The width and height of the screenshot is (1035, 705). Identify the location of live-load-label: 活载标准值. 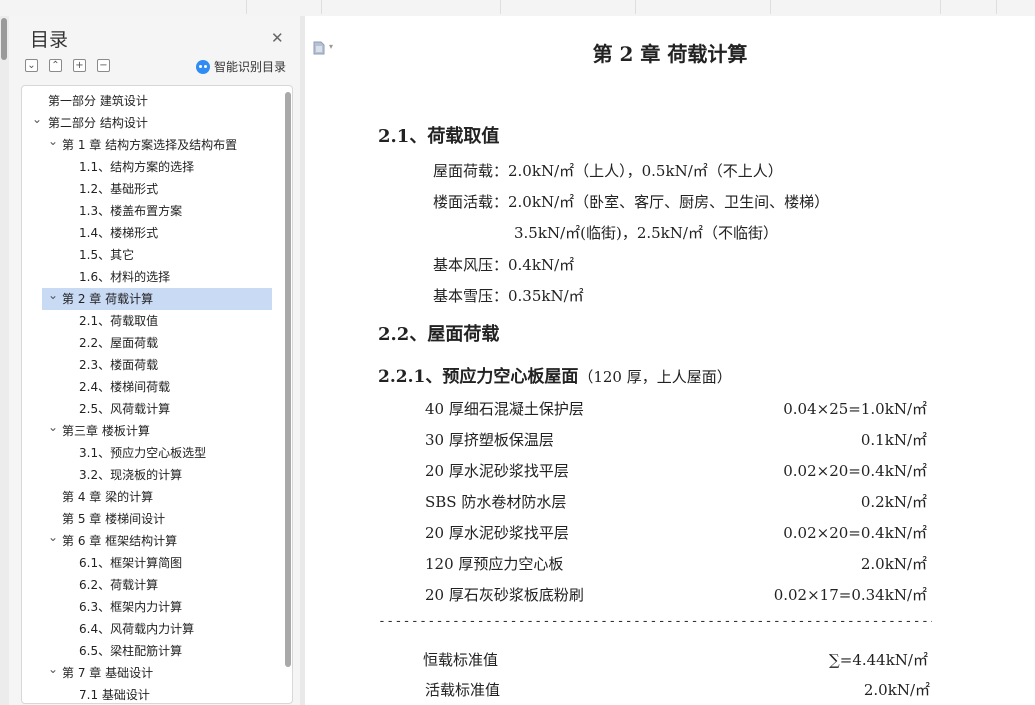
(463, 690).